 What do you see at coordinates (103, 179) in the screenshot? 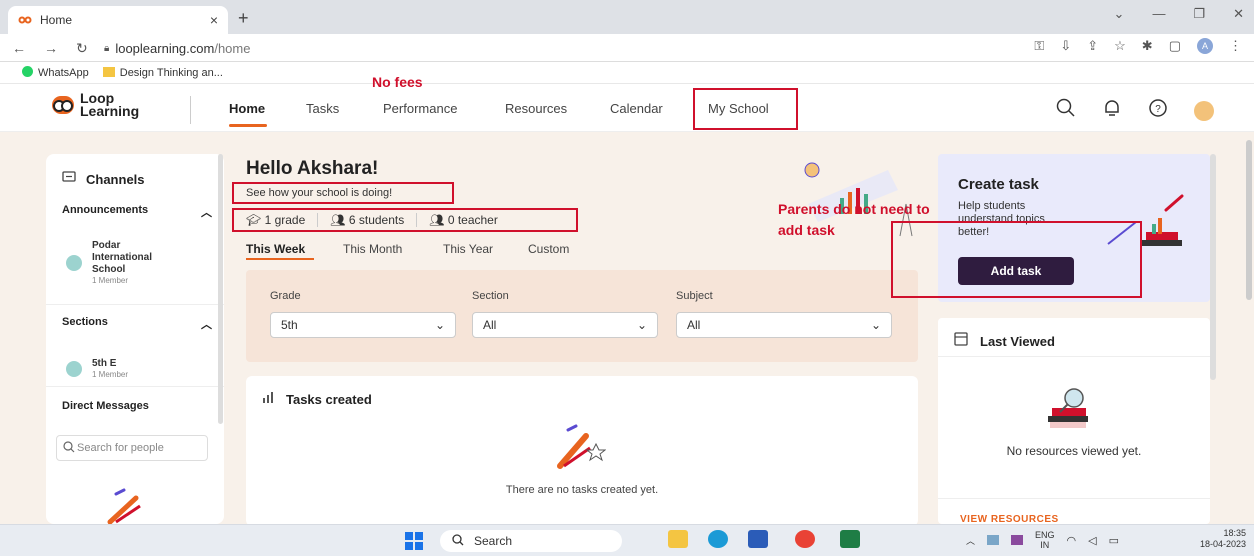
I see `channels-heading: Channels` at bounding box center [103, 179].